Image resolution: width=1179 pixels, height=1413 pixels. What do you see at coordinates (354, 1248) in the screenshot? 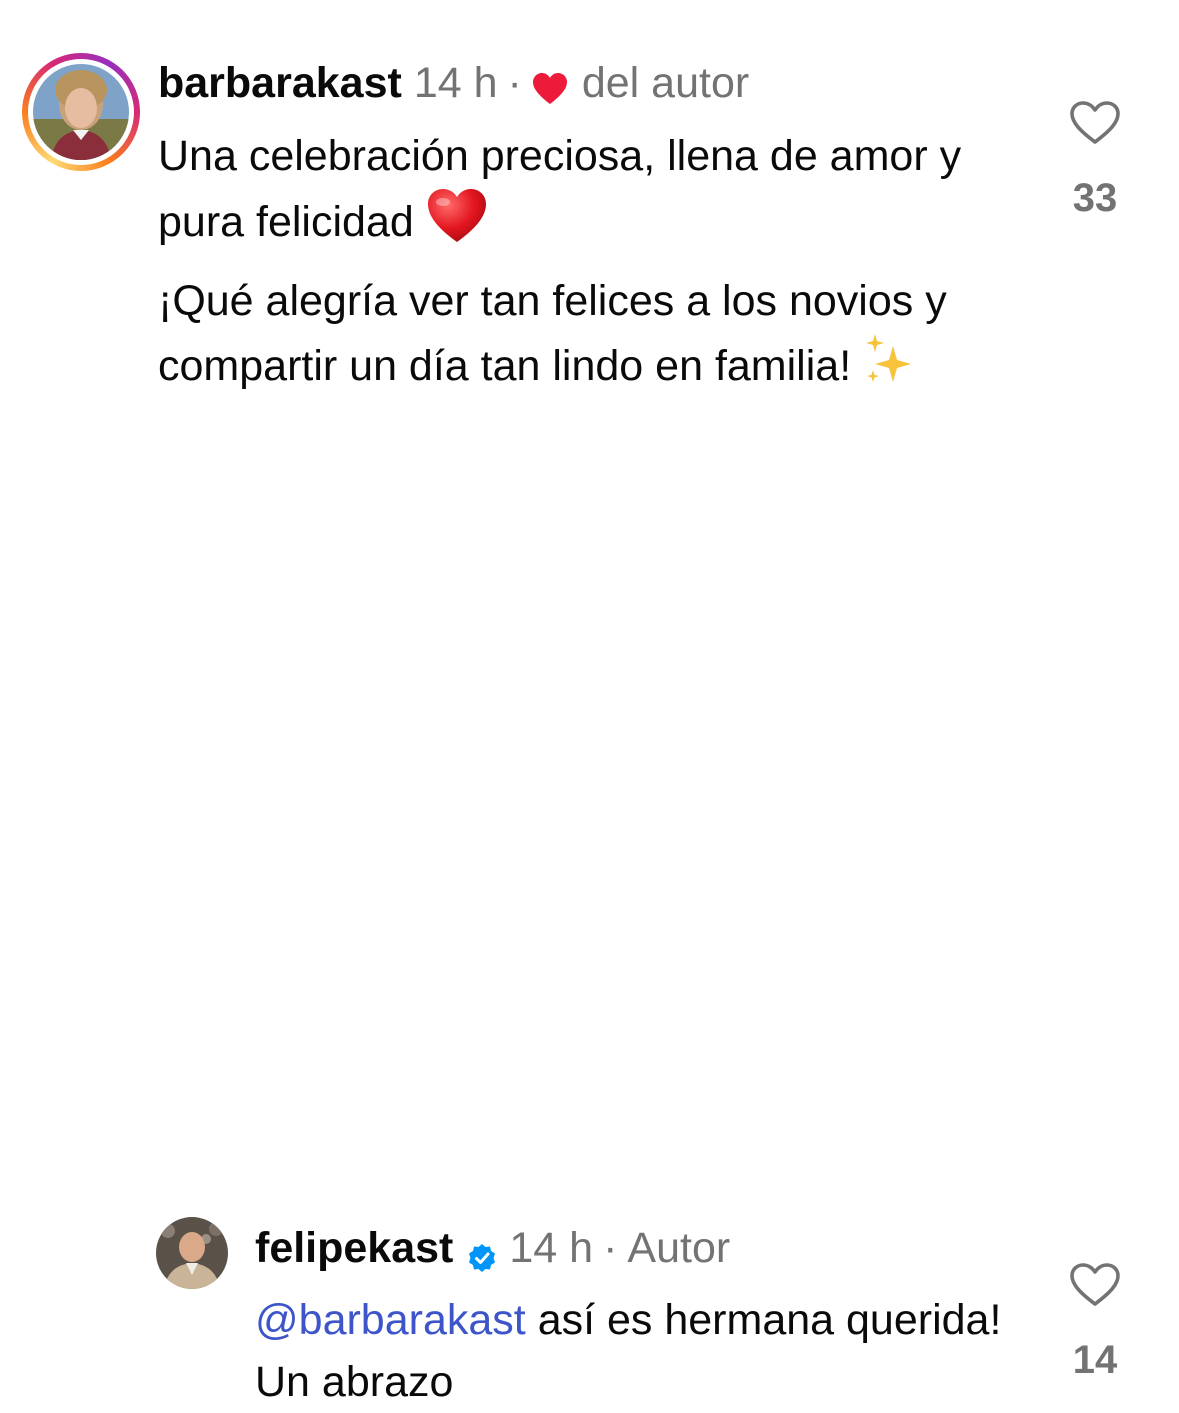
I see `username: felipekast` at bounding box center [354, 1248].